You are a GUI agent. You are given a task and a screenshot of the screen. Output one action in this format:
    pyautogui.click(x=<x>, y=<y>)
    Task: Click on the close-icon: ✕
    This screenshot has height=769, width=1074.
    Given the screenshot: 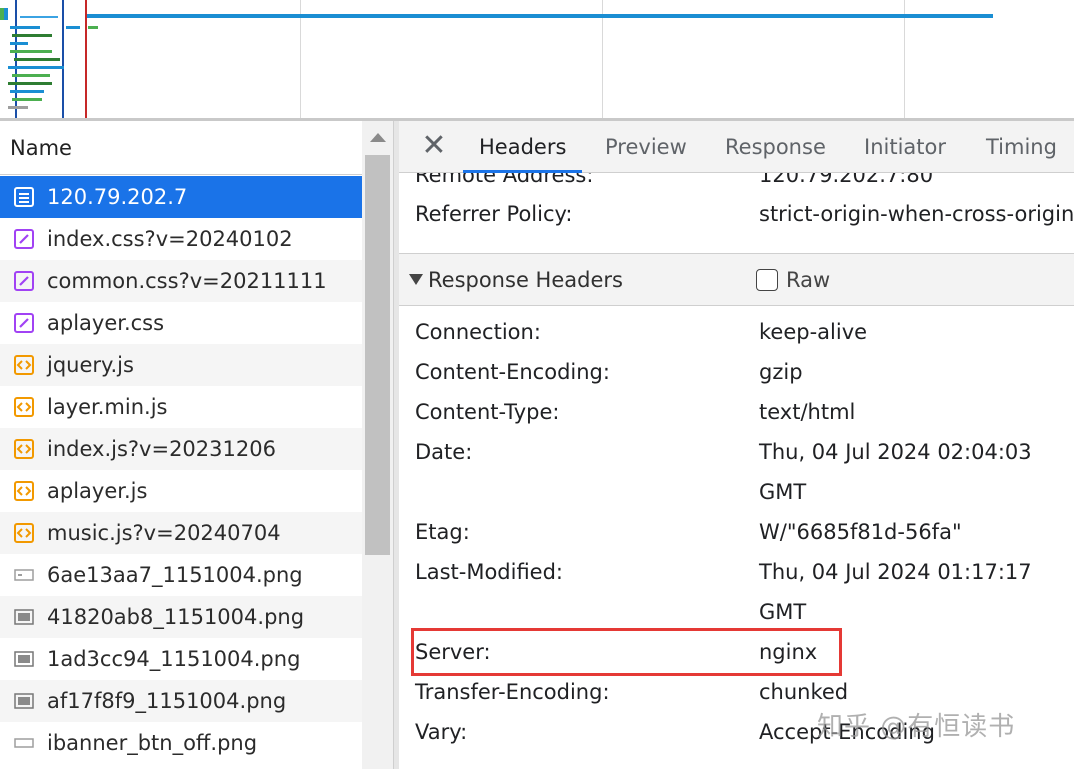 What is the action you would take?
    pyautogui.click(x=434, y=146)
    